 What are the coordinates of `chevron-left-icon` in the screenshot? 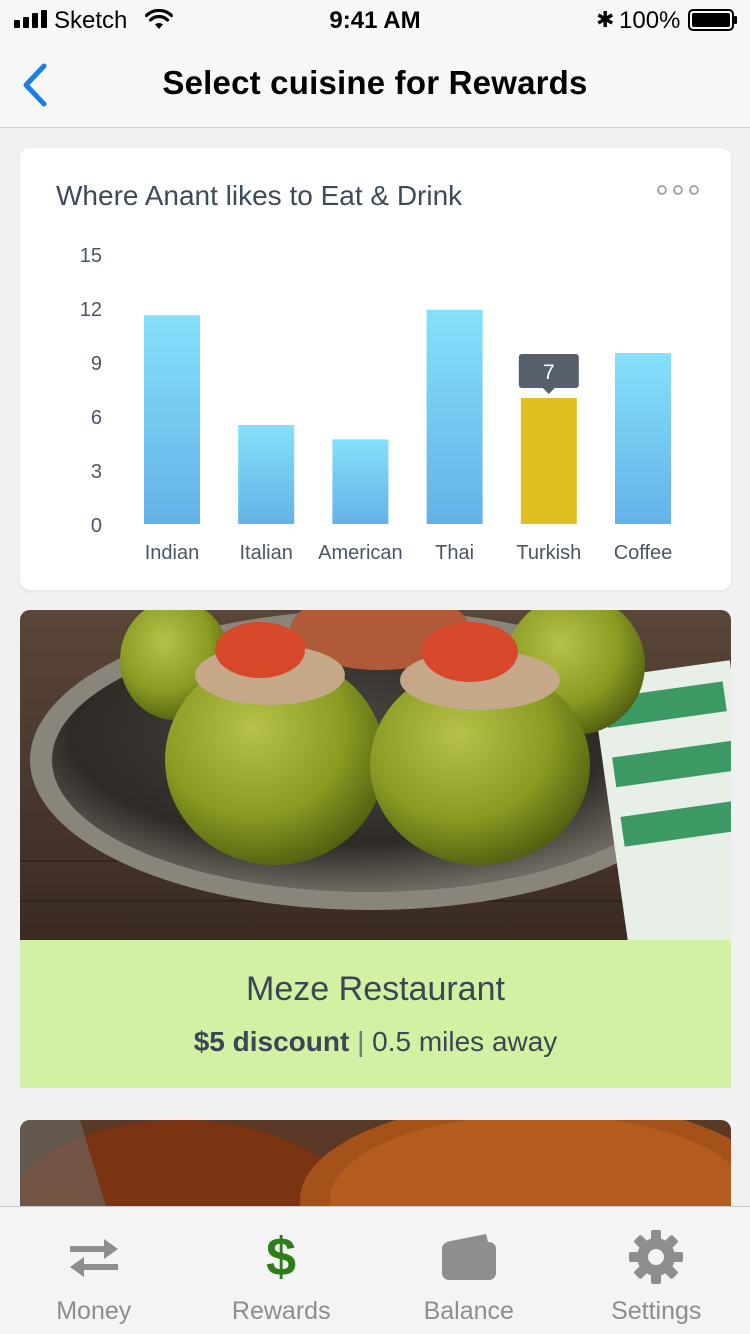 It's located at (35, 85).